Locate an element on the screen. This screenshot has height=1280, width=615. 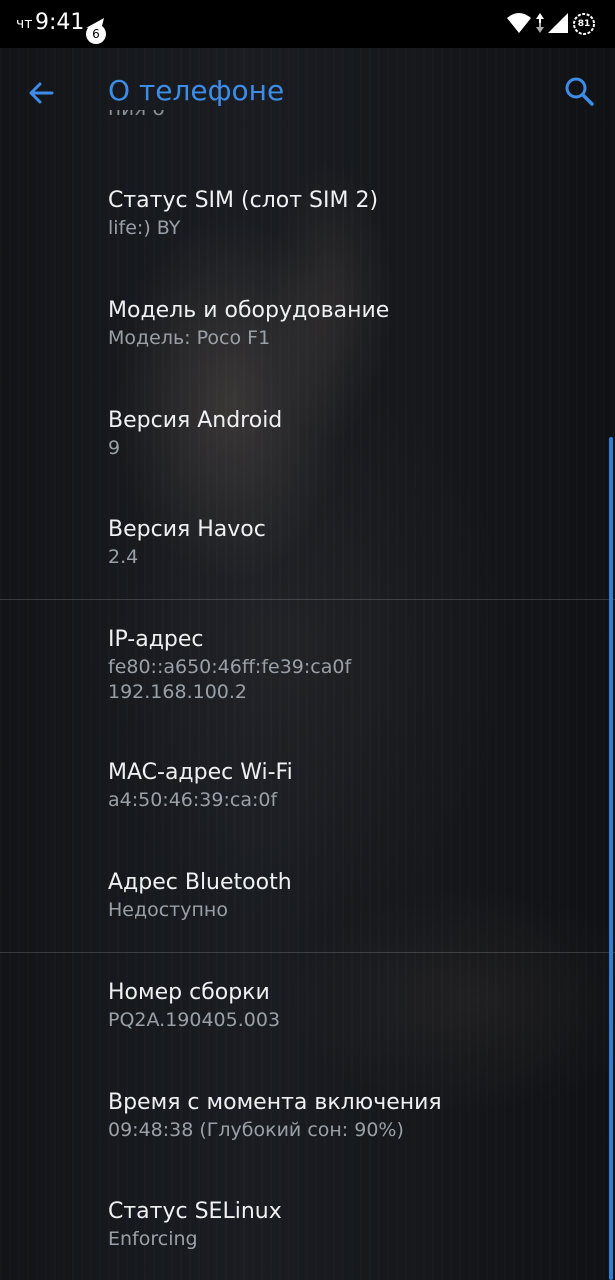
item-subtitle: PQ2A.190405.003 is located at coordinates (194, 1020).